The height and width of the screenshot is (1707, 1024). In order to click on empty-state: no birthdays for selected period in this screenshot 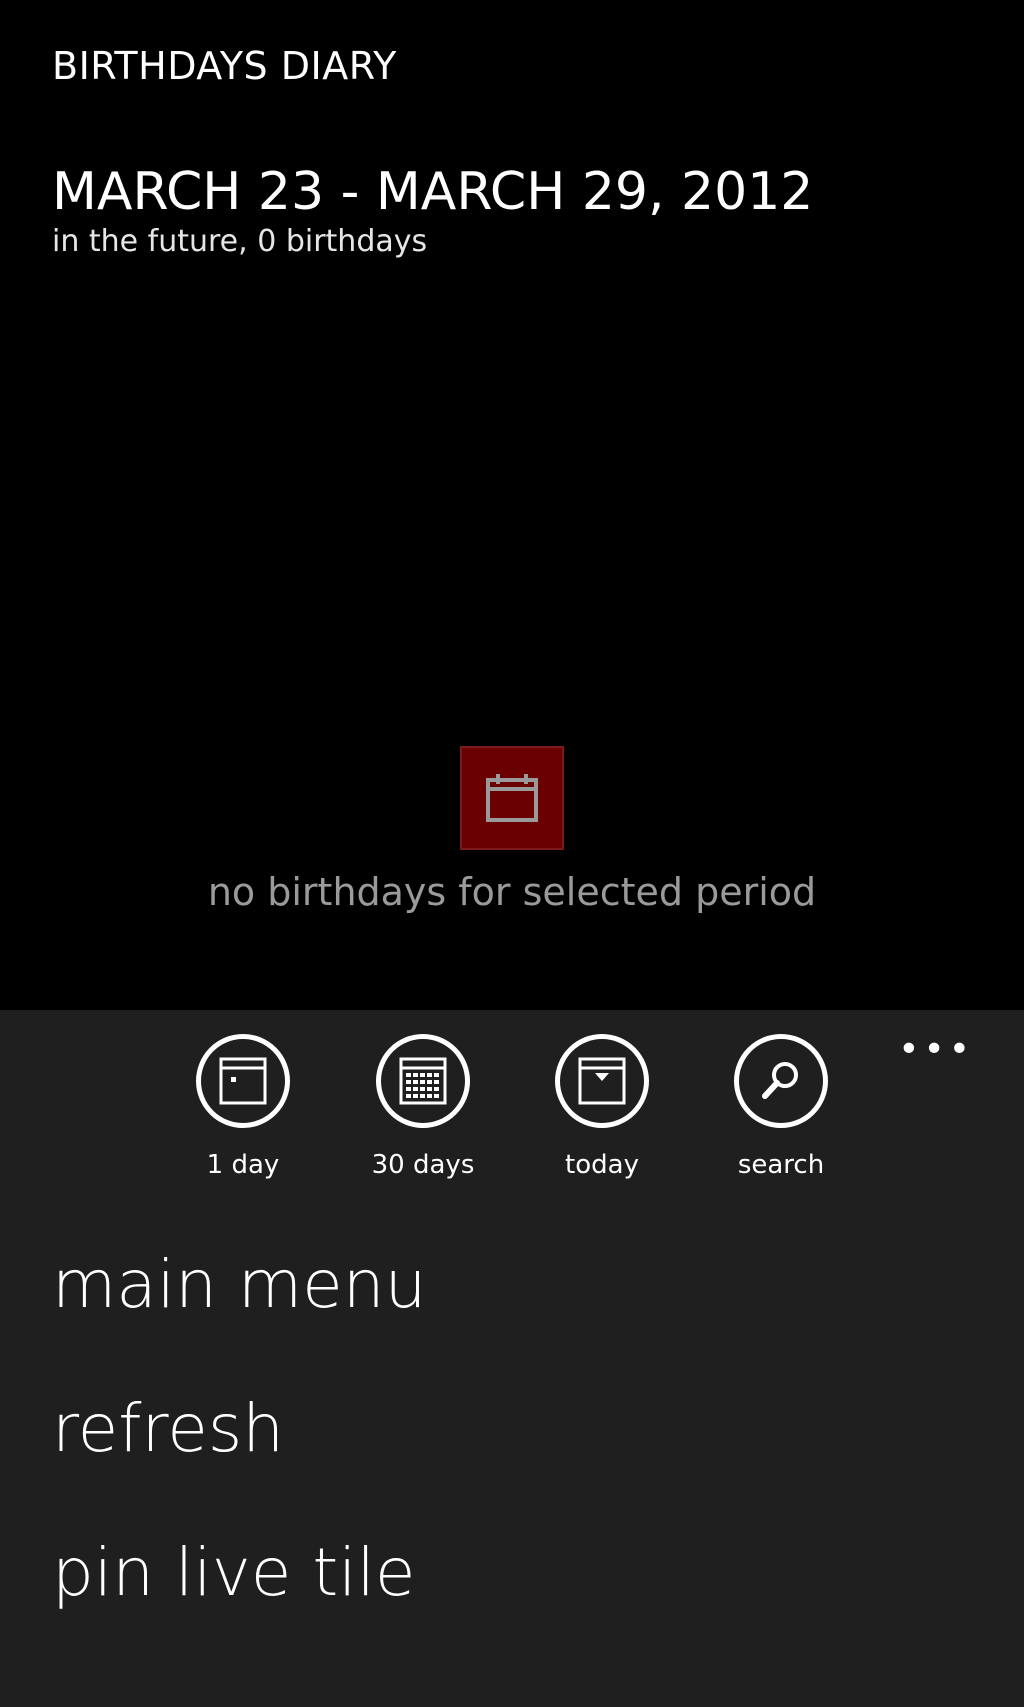, I will do `click(512, 830)`.